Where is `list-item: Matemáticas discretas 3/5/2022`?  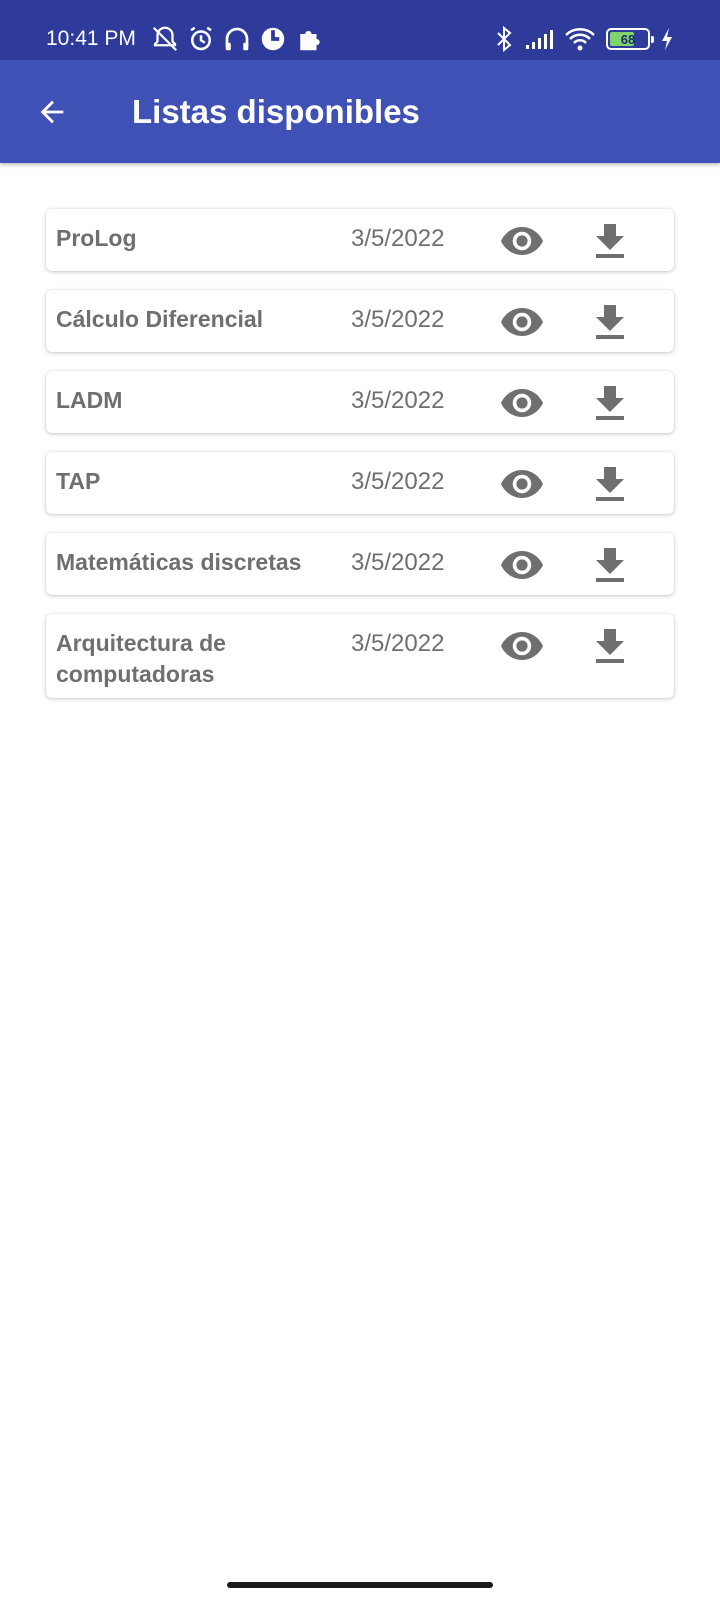
list-item: Matemáticas discretas 3/5/2022 is located at coordinates (360, 564).